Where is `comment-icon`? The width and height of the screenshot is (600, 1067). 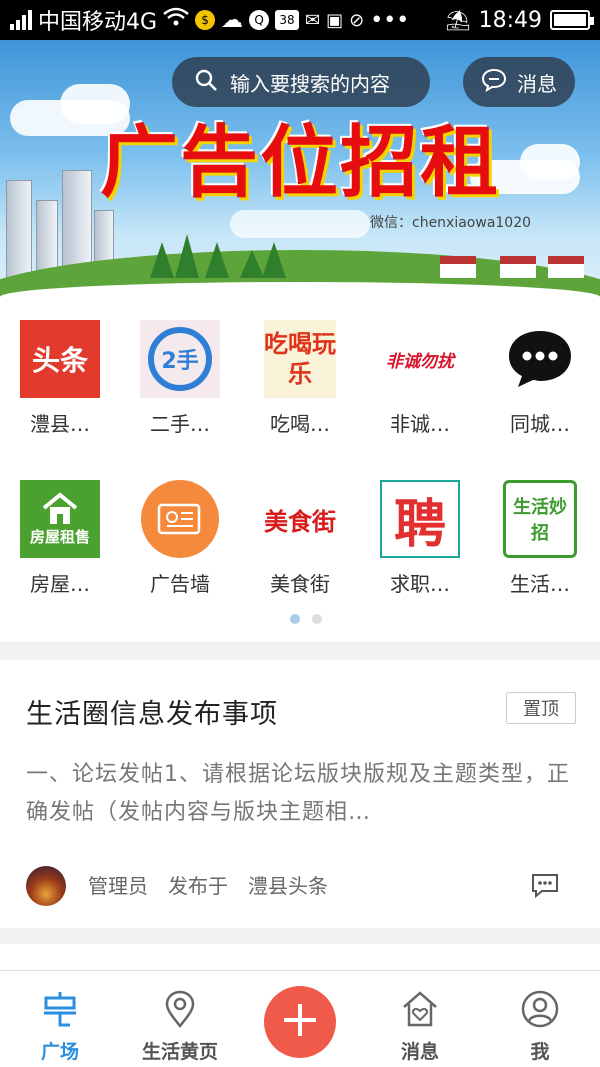 comment-icon is located at coordinates (545, 887).